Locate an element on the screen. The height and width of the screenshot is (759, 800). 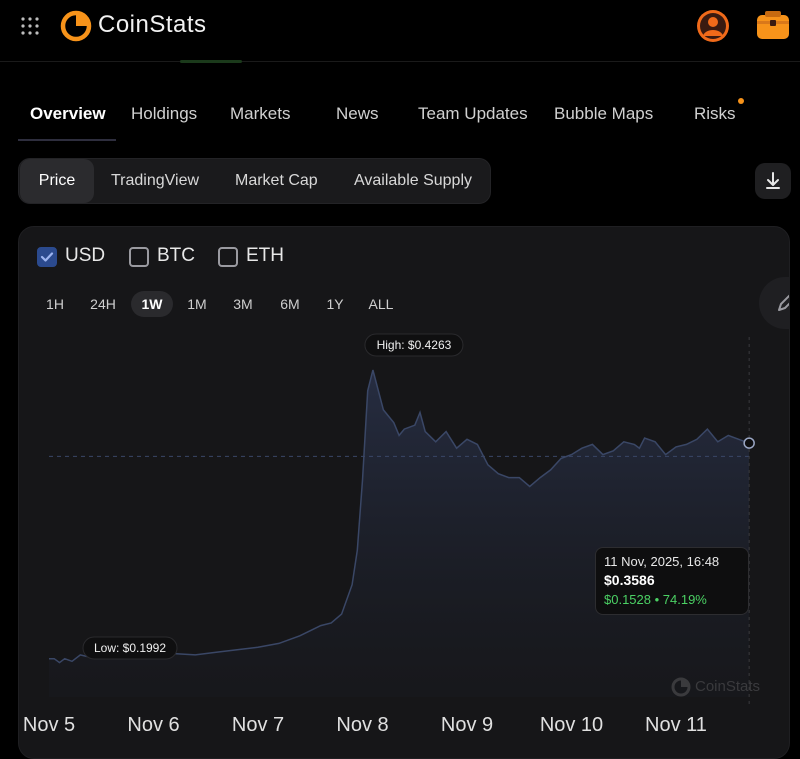
tooltip-date: 11 Nov, 2025, 16:48 is located at coordinates (662, 561).